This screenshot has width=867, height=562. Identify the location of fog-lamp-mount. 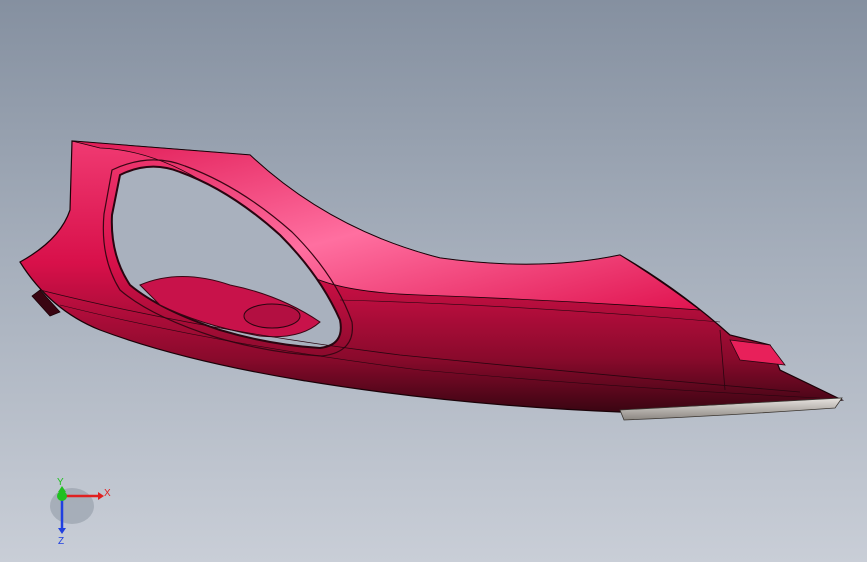
(272, 316).